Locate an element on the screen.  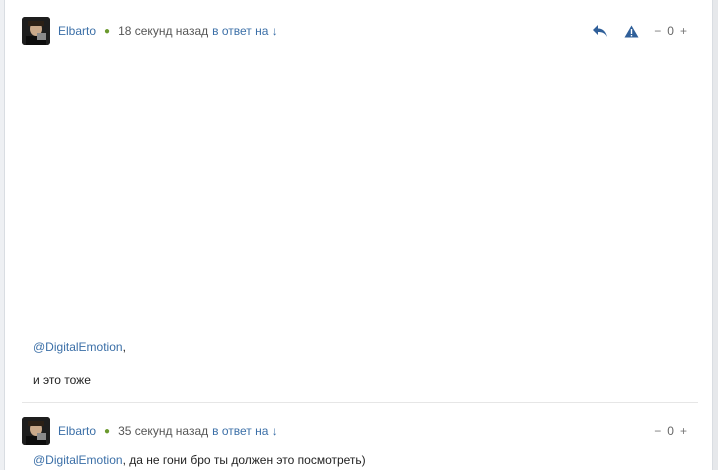
warning-triangle-icon is located at coordinates (631, 31).